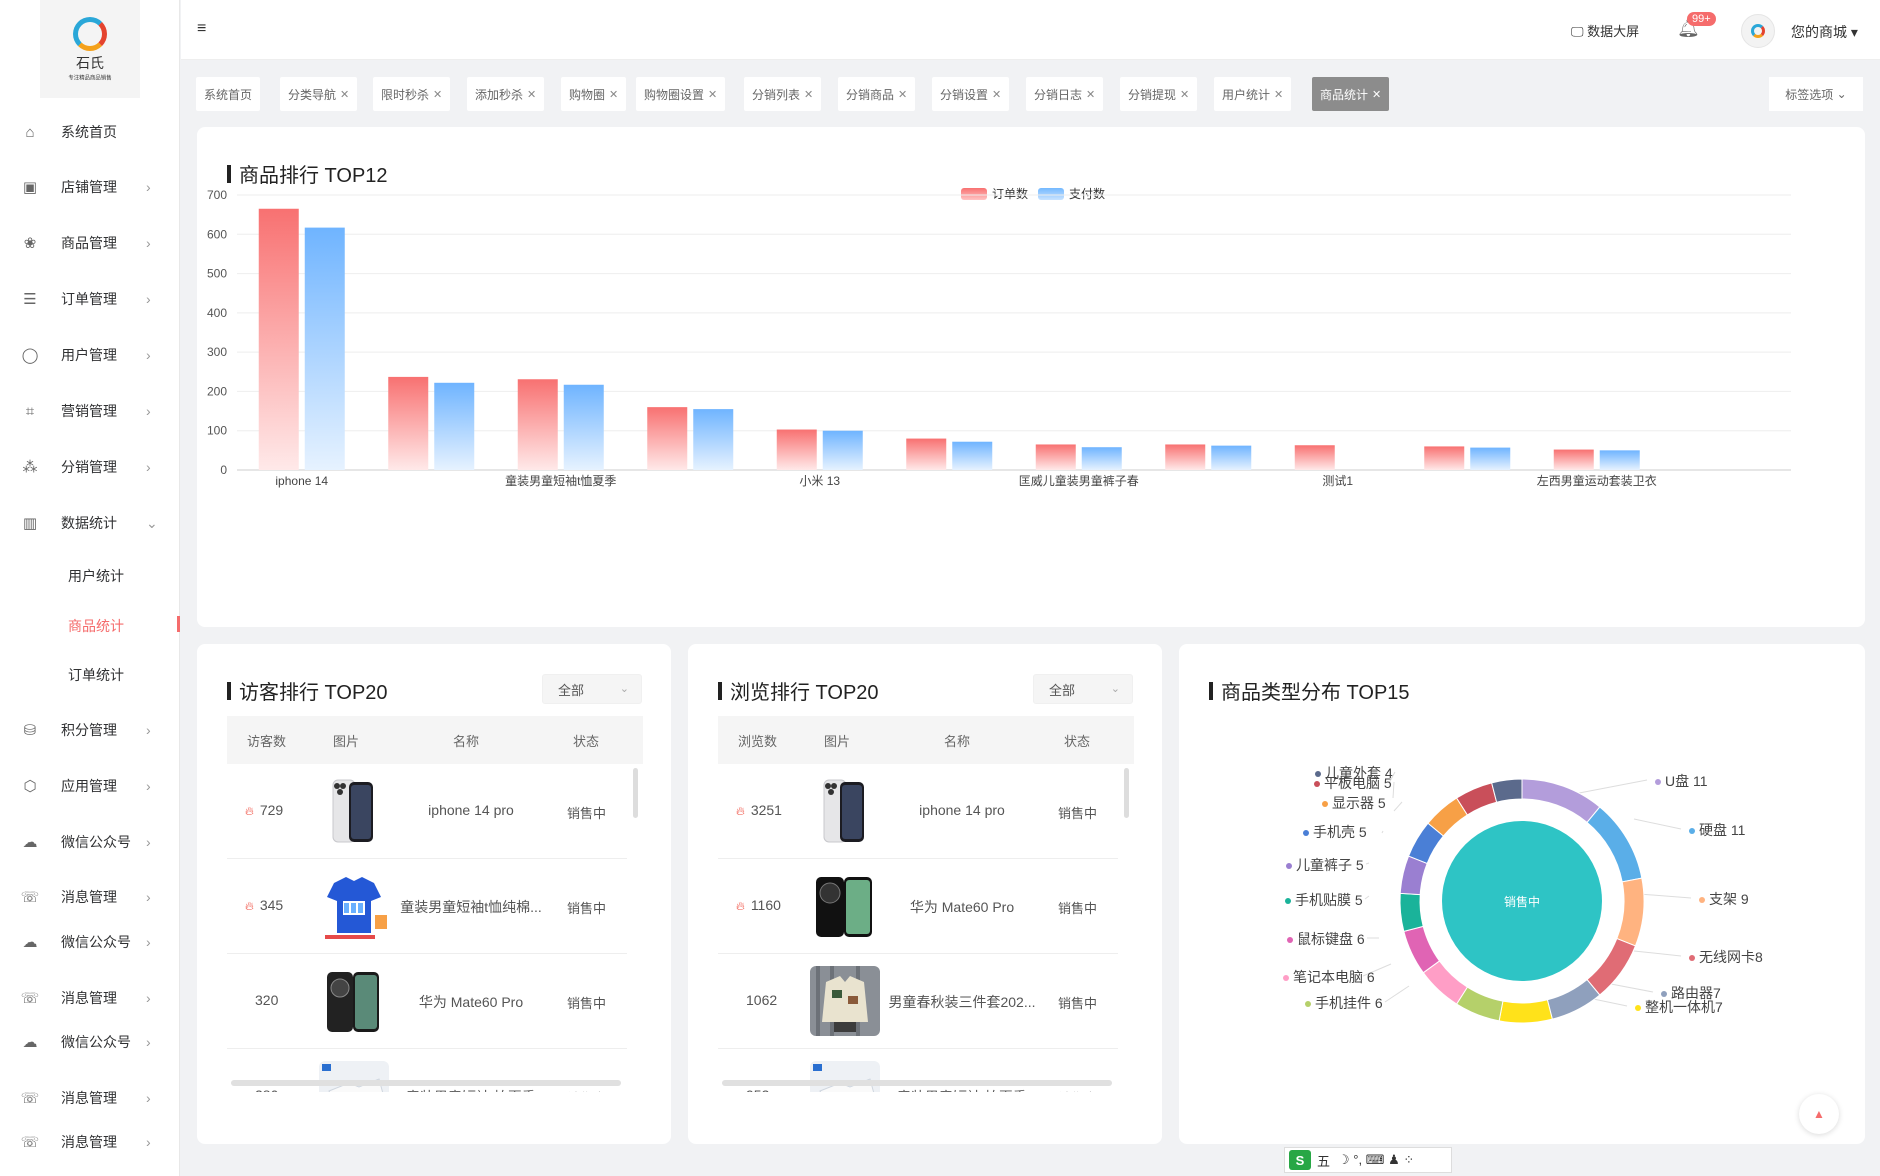 Image resolution: width=1880 pixels, height=1176 pixels. I want to click on view-vertical-scrollbar, so click(1126, 793).